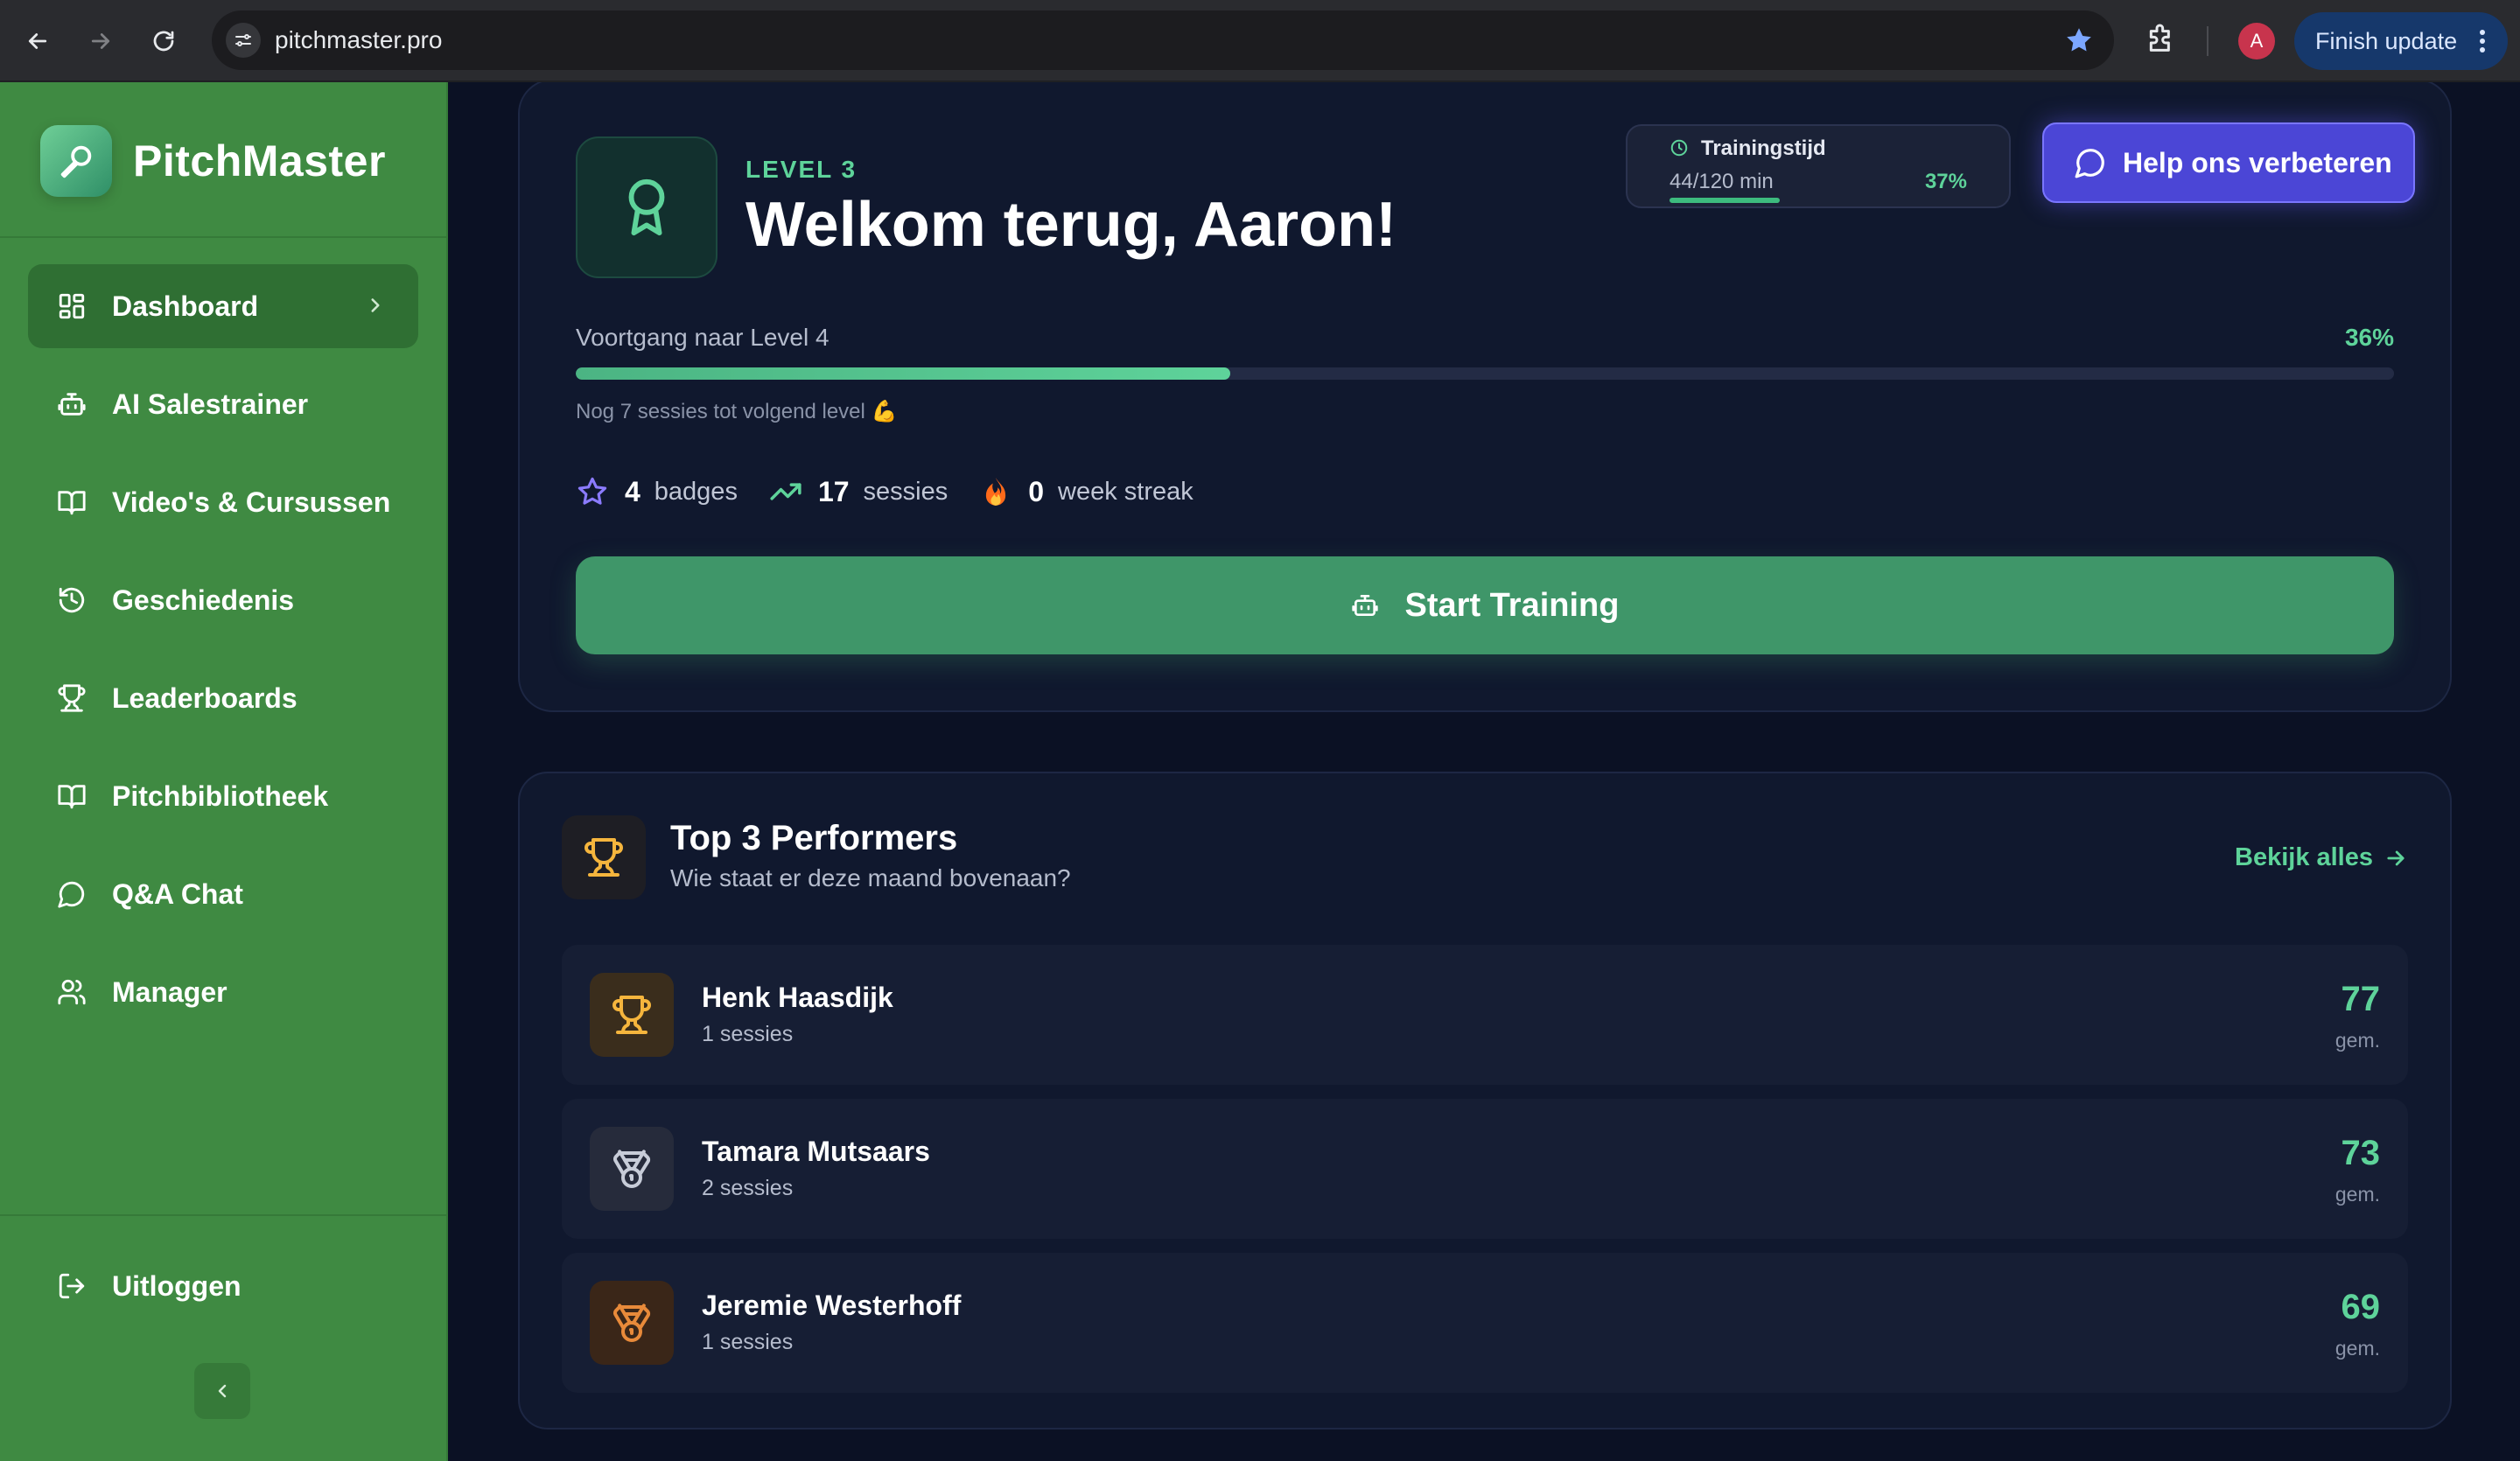  I want to click on training-time-bar, so click(1725, 201).